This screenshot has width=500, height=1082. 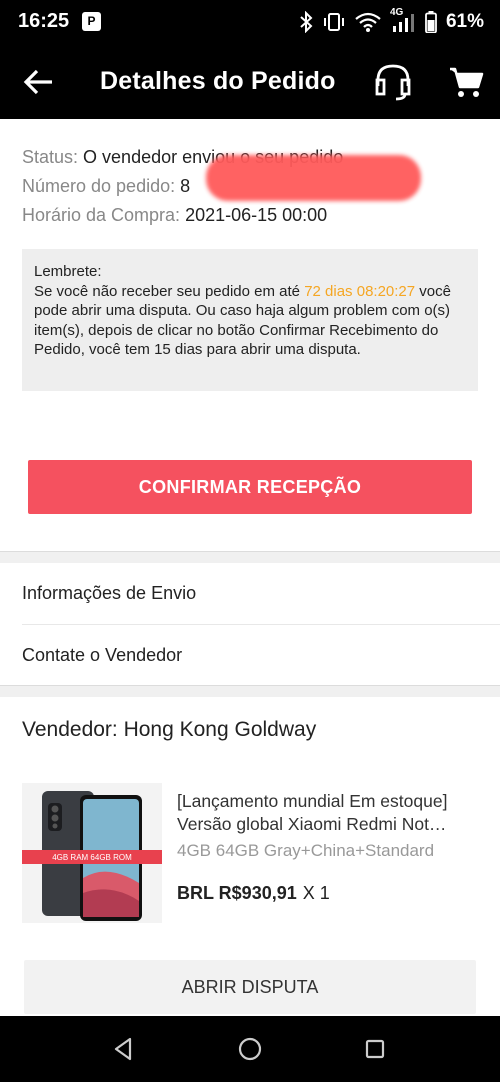 I want to click on status-icons: 4G 61%, so click(x=391, y=21).